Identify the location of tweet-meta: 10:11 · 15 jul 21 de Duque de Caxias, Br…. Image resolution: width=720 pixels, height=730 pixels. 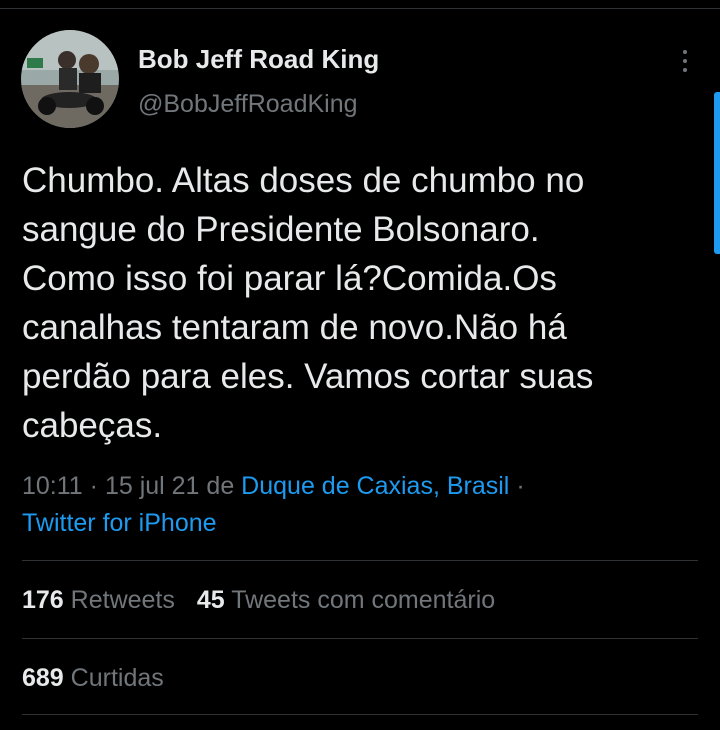
(273, 505).